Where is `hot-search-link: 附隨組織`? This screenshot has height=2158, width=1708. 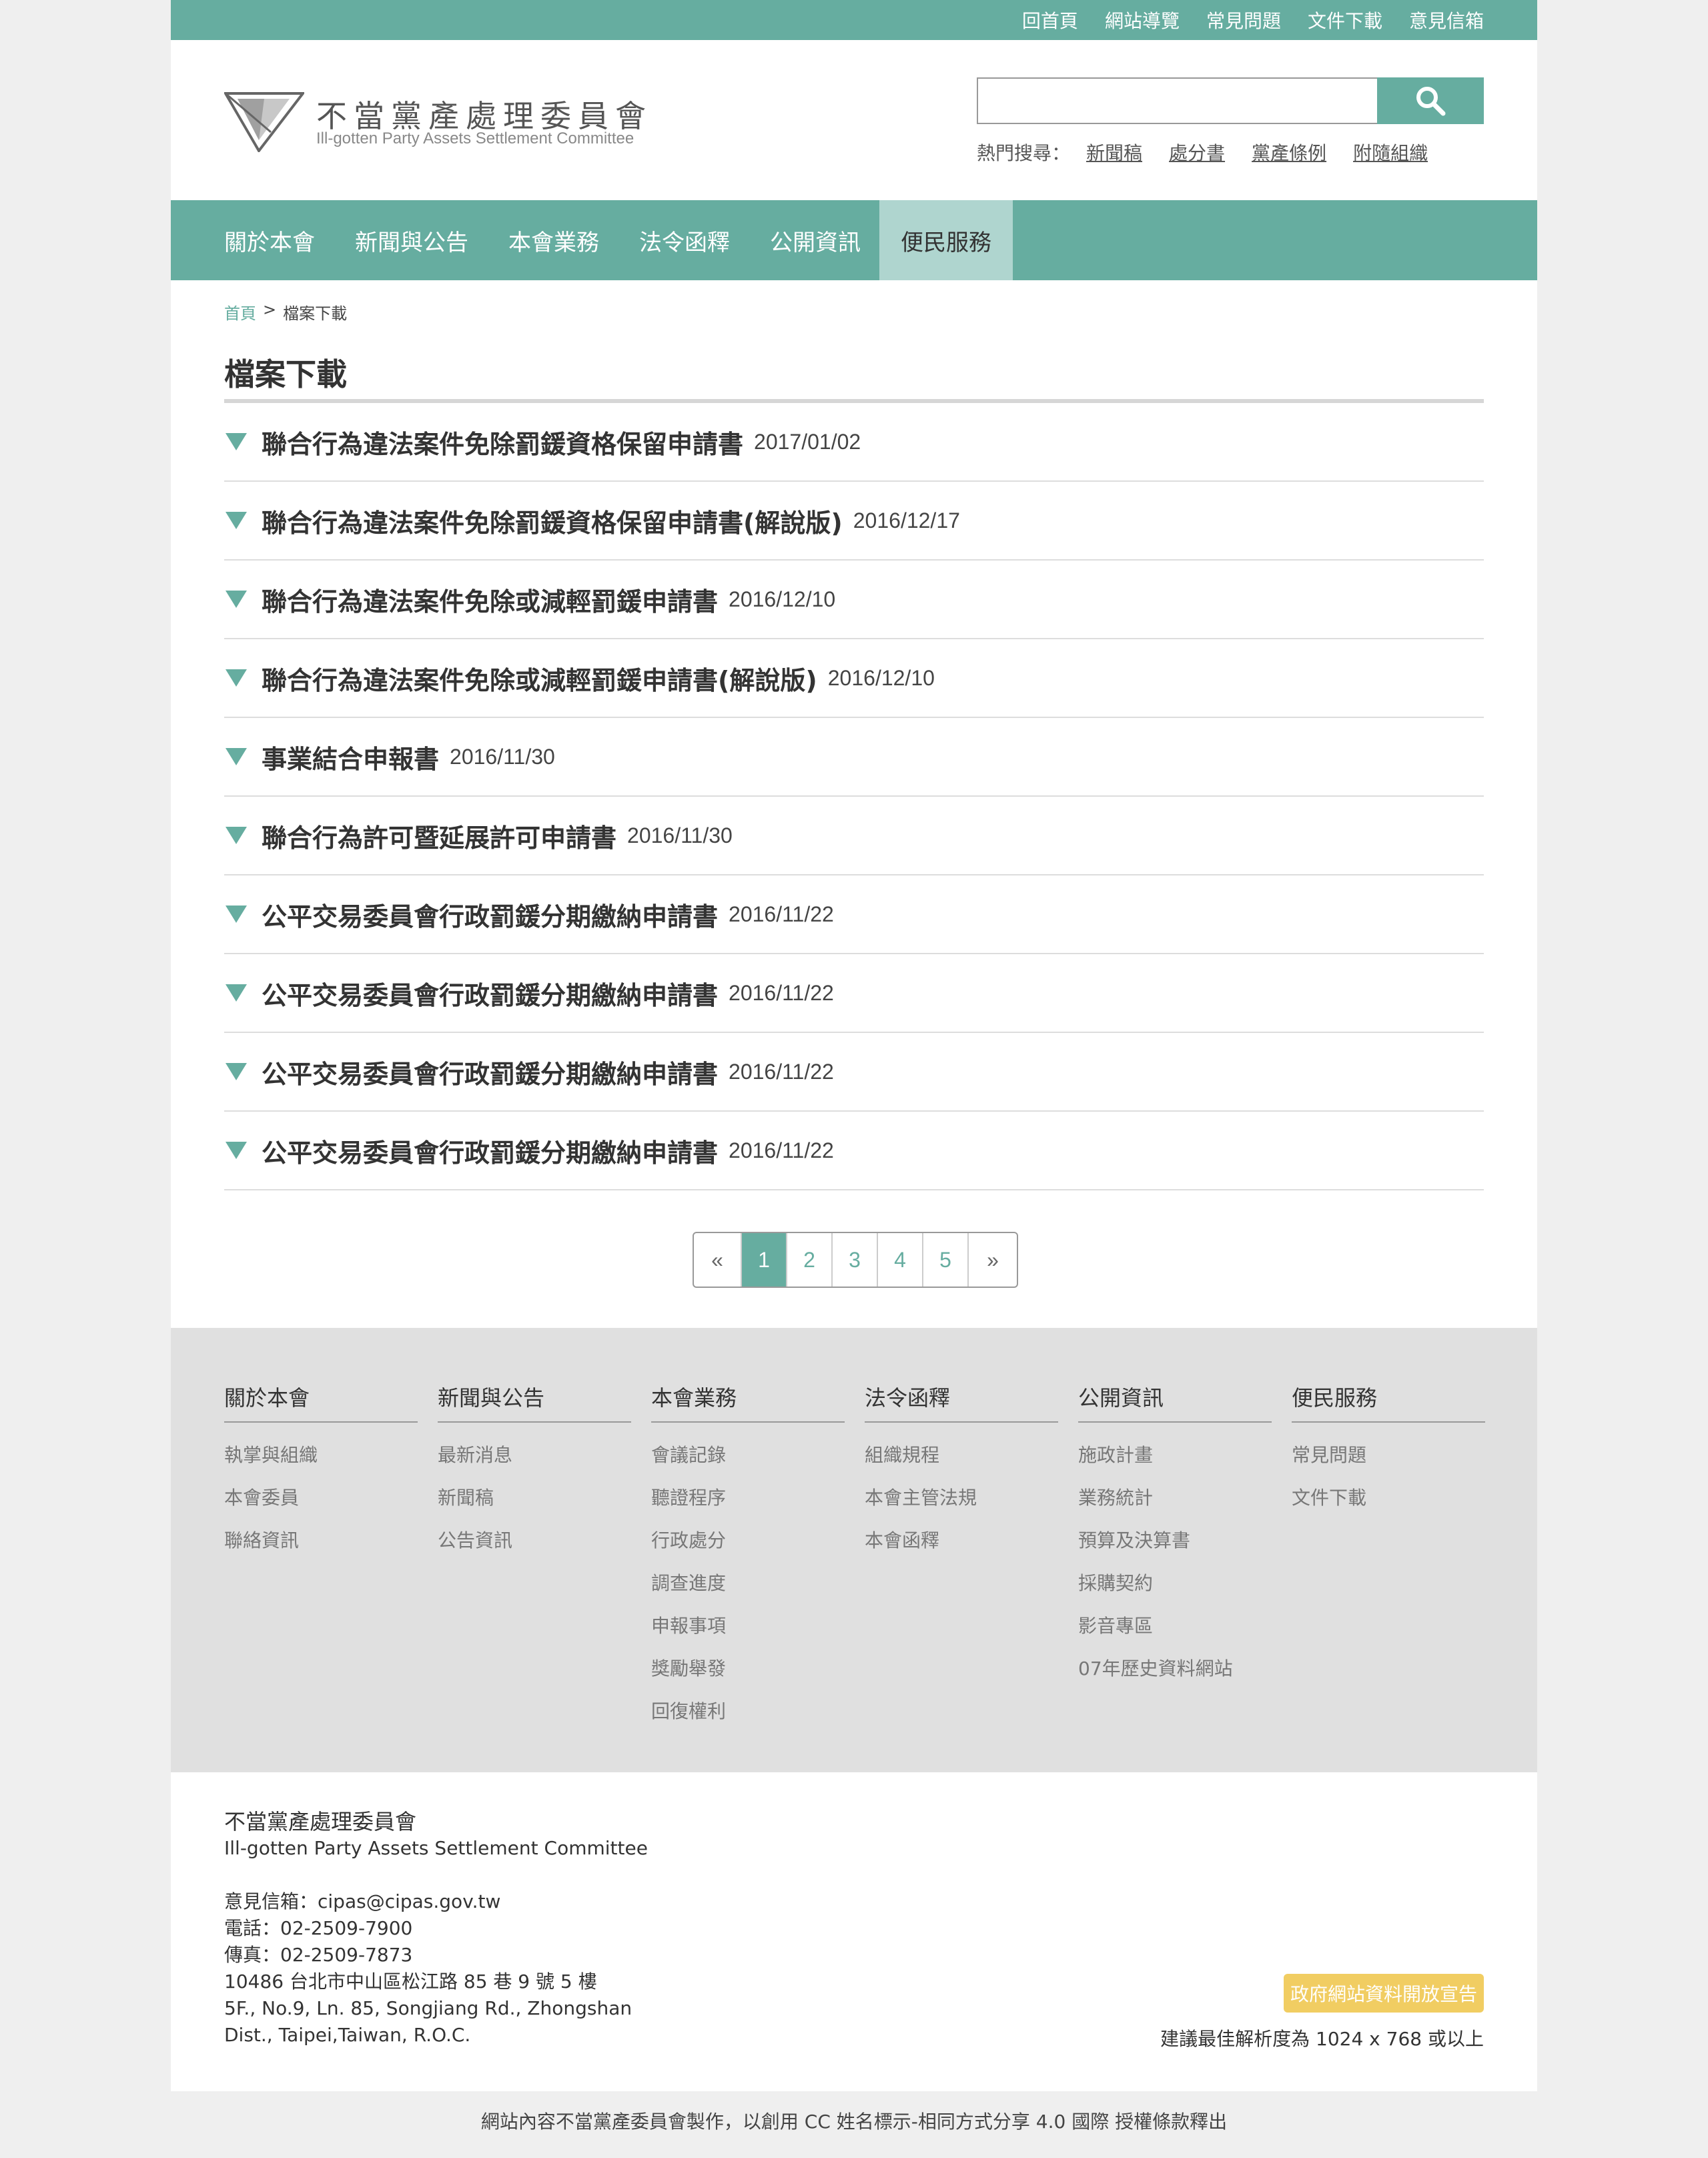 hot-search-link: 附隨組織 is located at coordinates (1391, 152).